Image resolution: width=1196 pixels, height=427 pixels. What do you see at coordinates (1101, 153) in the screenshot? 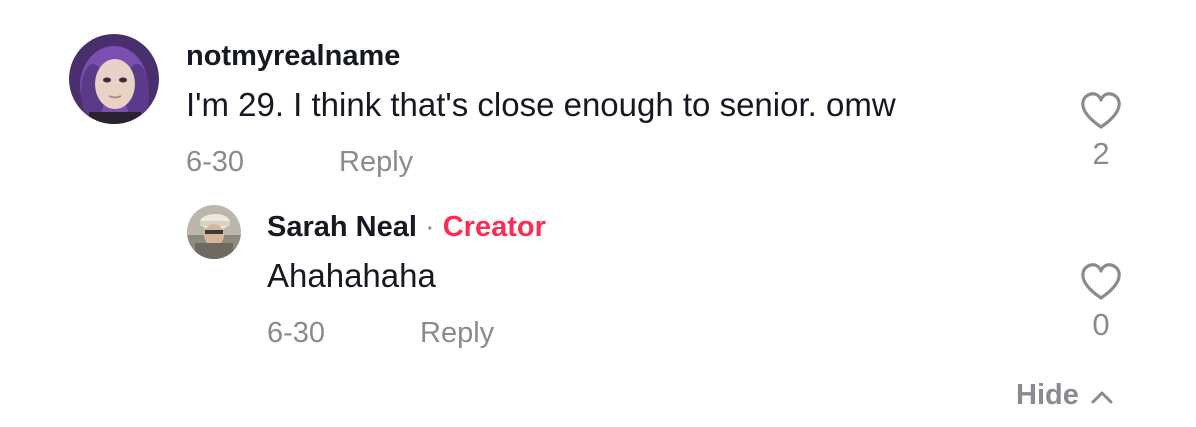
I see `comment-like-count: 2` at bounding box center [1101, 153].